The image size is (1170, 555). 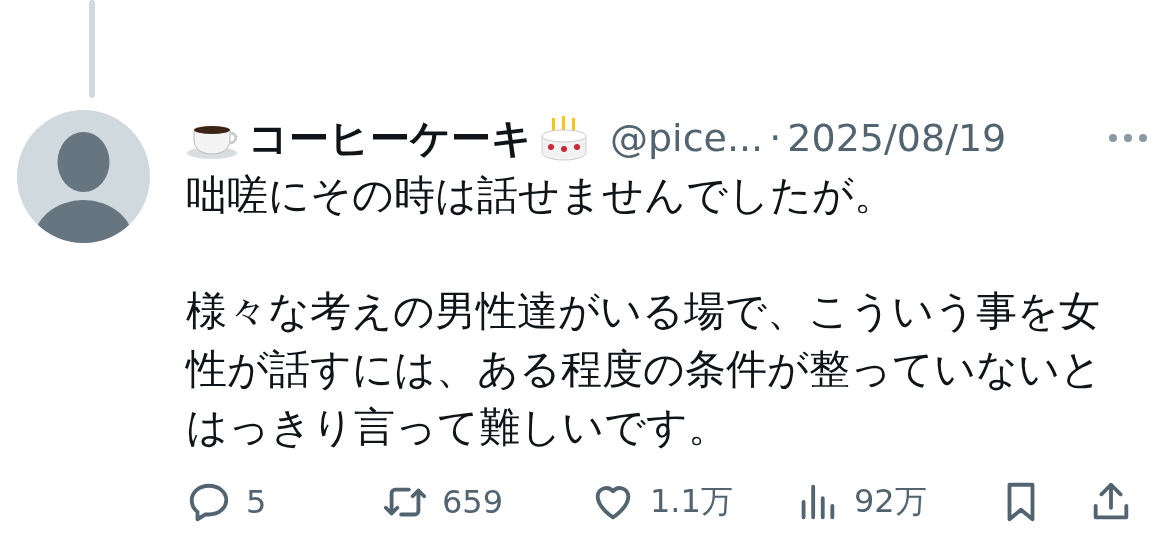 What do you see at coordinates (256, 502) in the screenshot?
I see `action-count: 5` at bounding box center [256, 502].